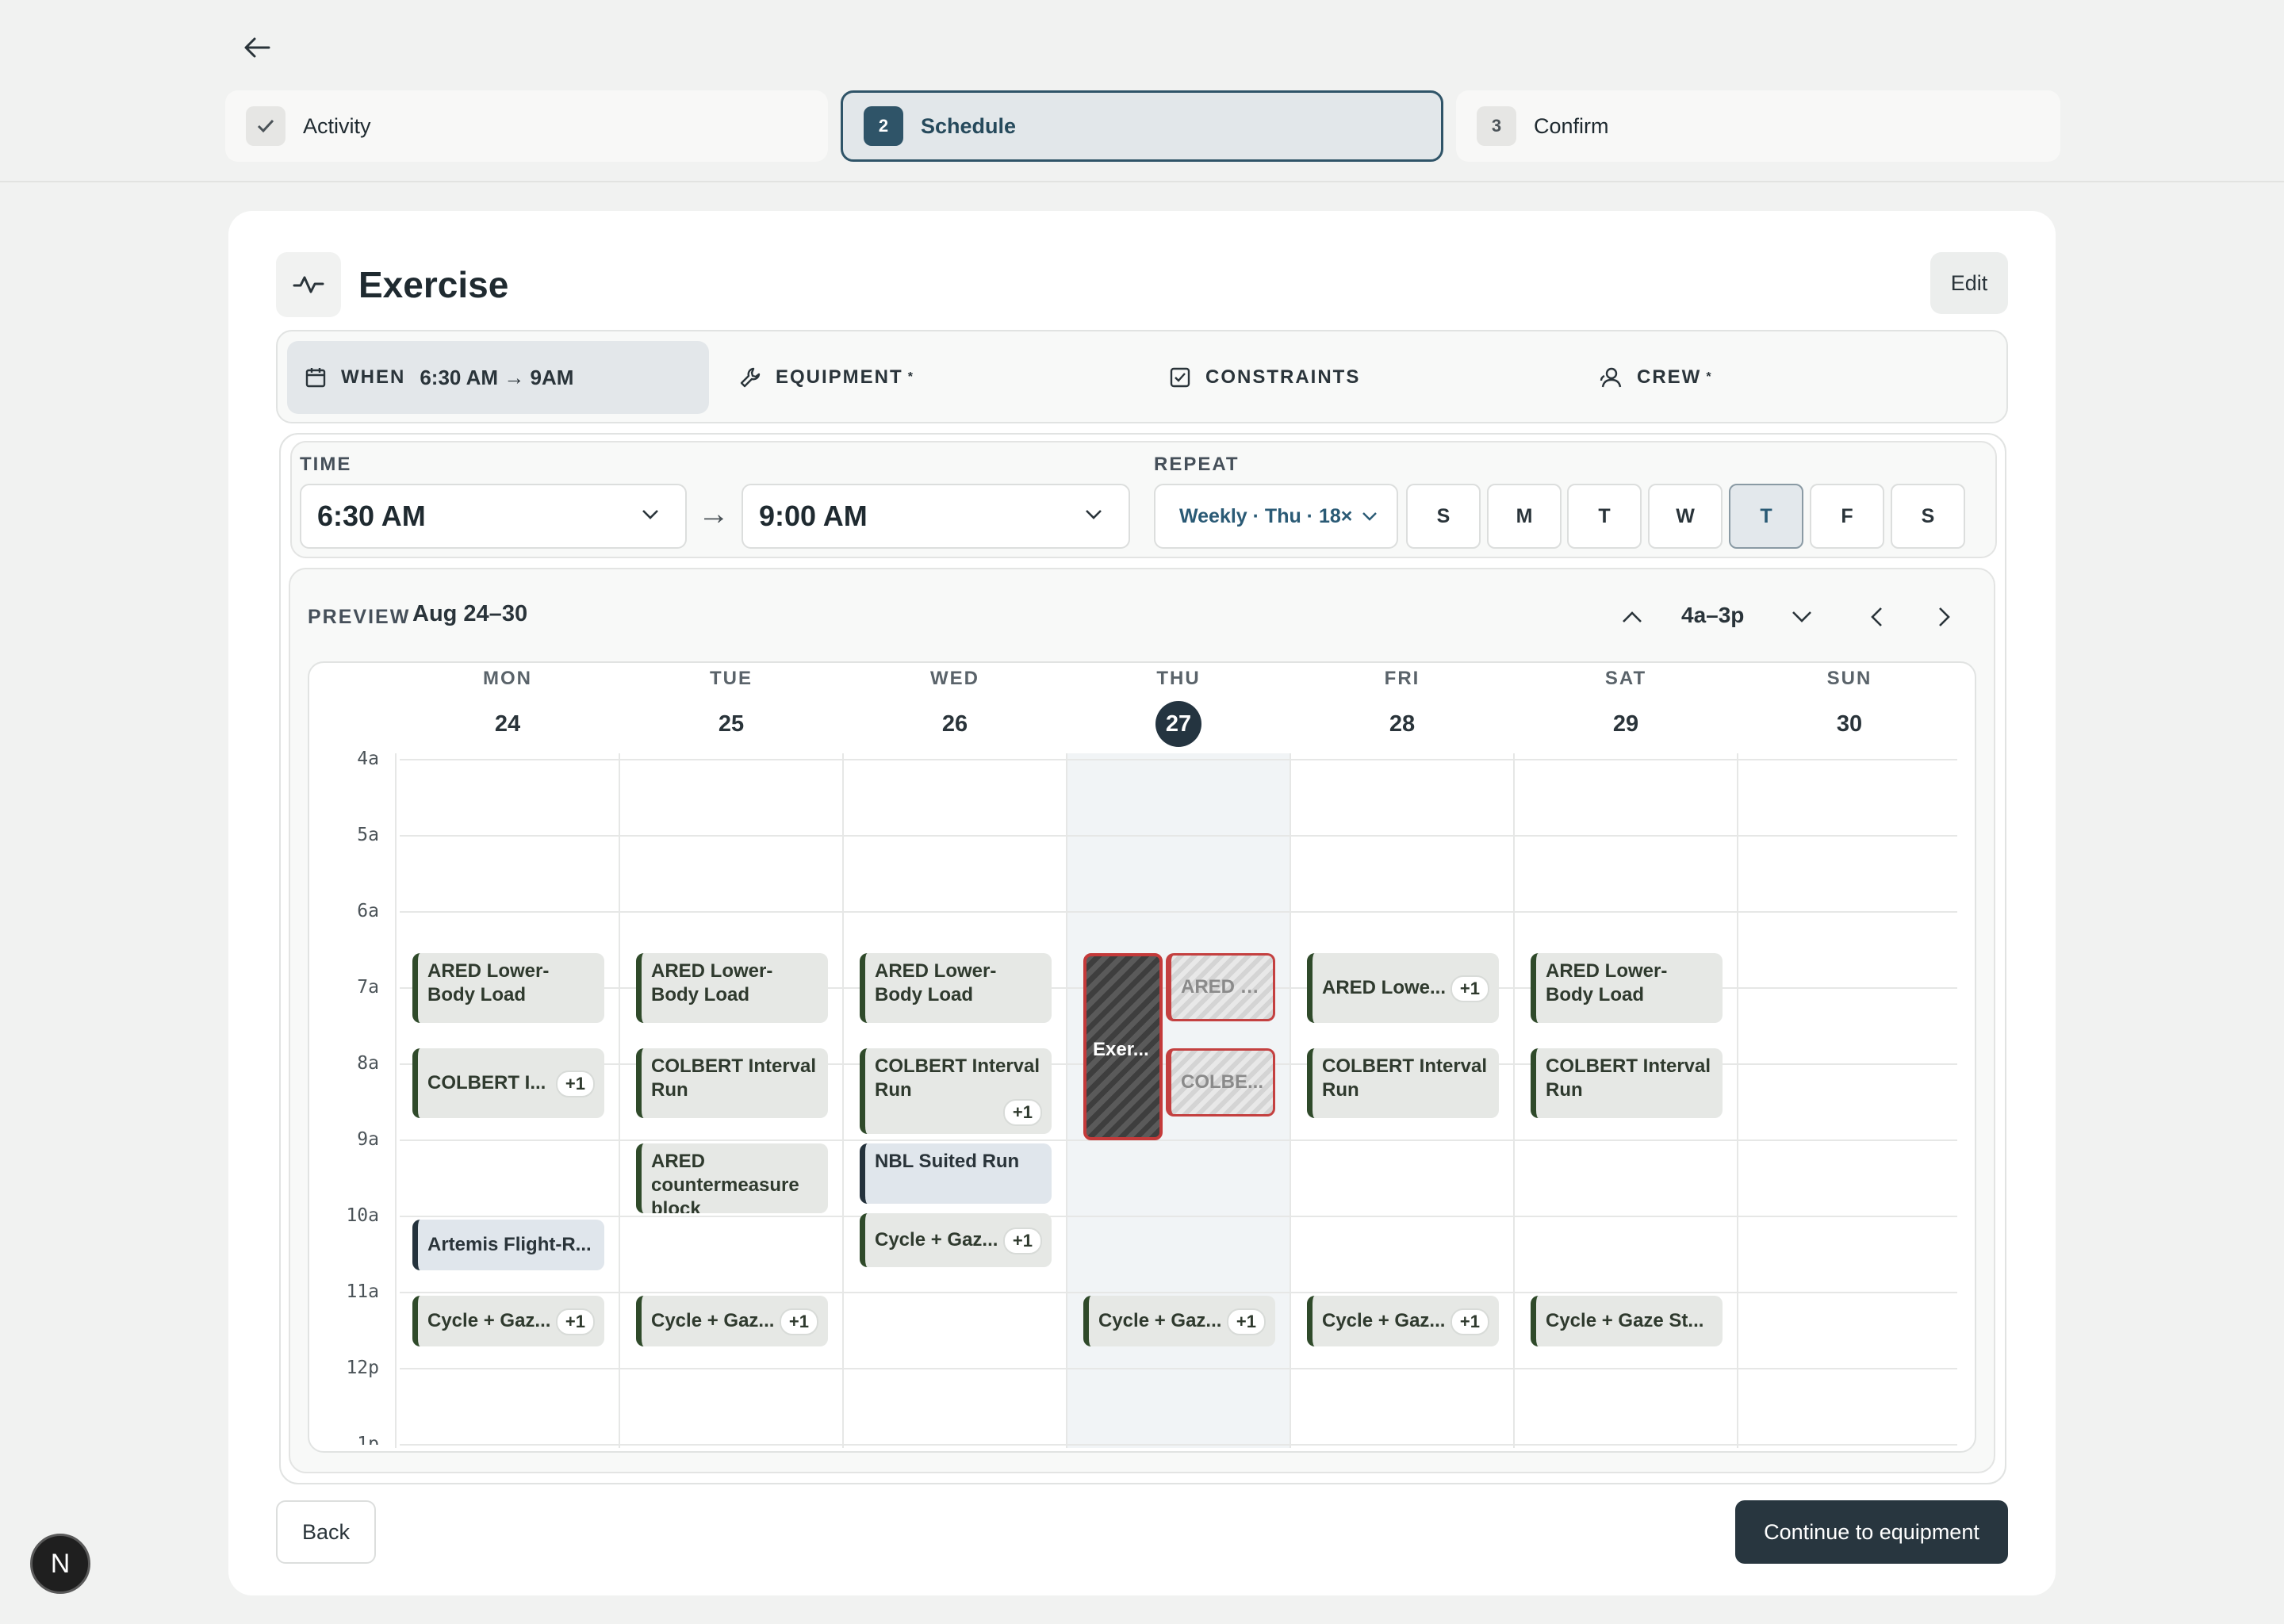  I want to click on step-label: Confirm, so click(1571, 125).